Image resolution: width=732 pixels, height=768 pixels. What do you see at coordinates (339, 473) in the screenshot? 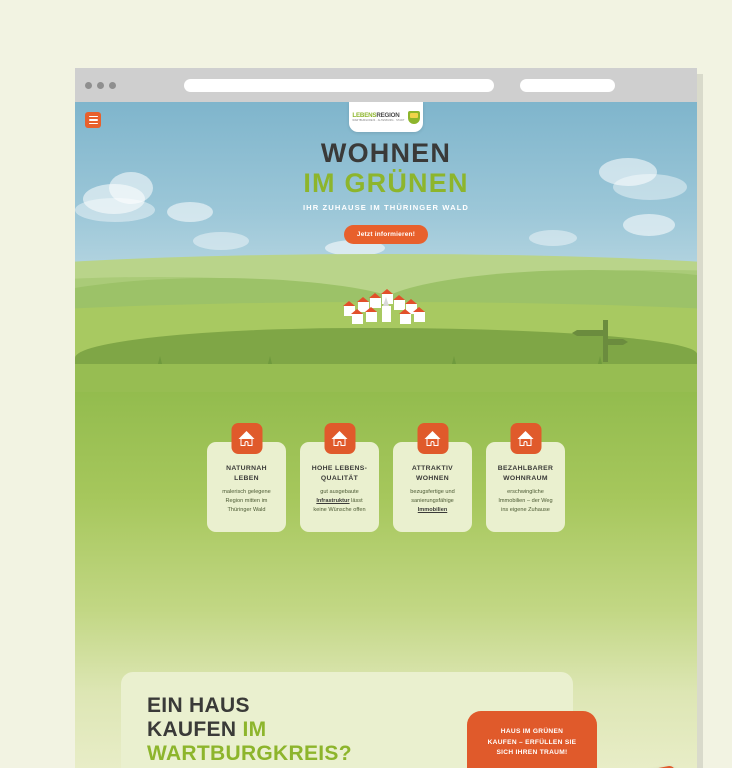
I see `feature-card-title: HOHE LEBENS- QUALITÄT` at bounding box center [339, 473].